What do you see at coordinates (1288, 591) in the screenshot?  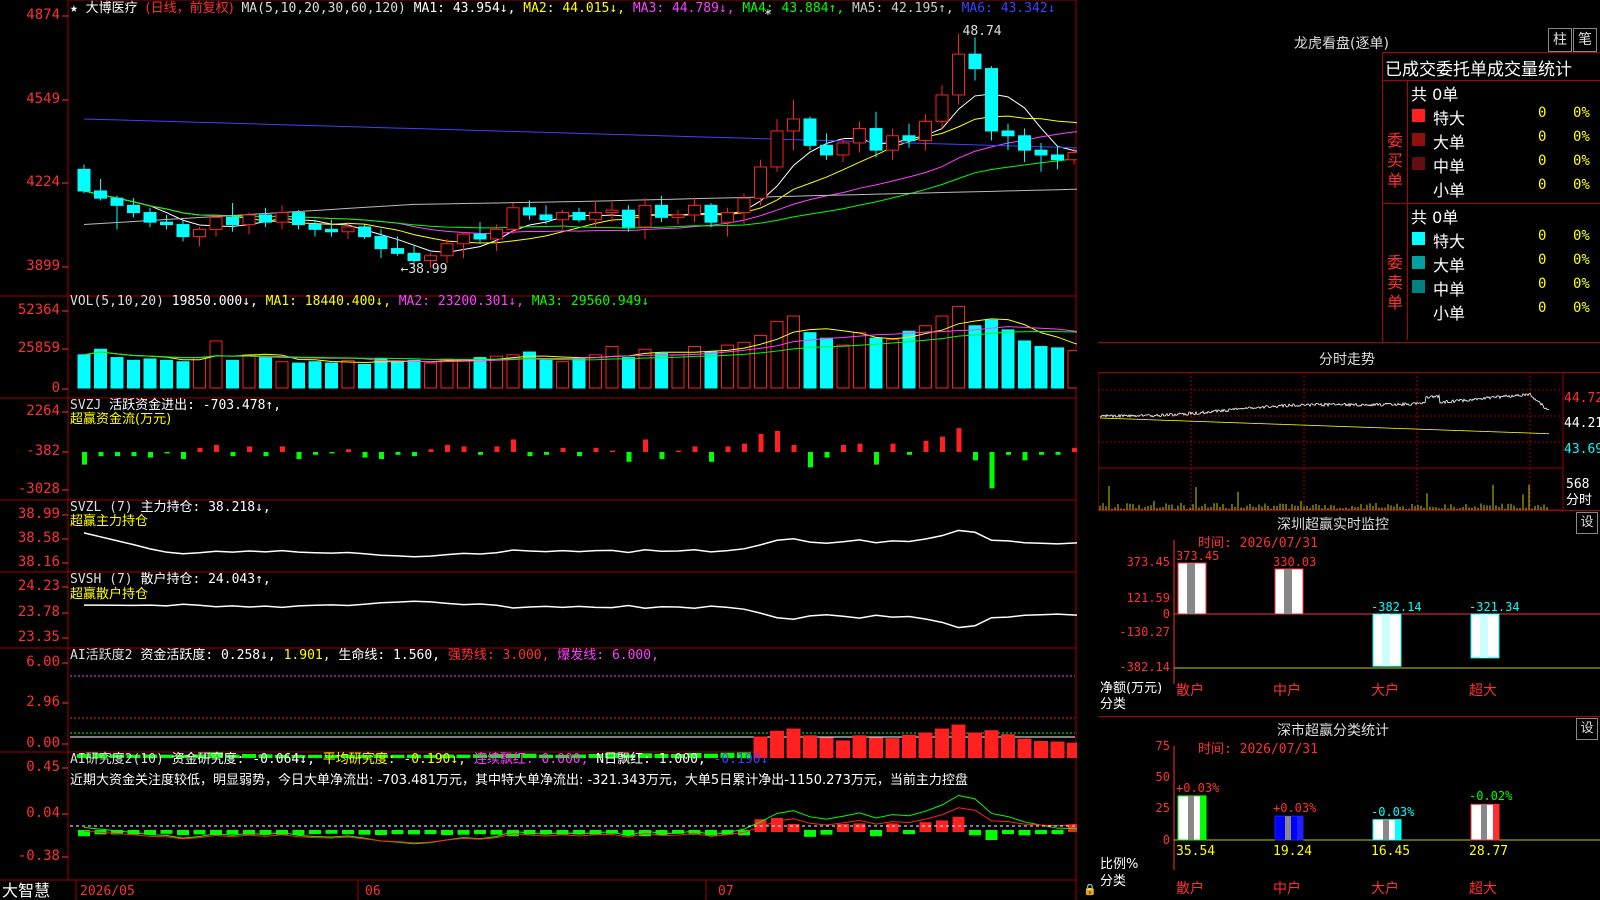 I see `sz-bar-shade` at bounding box center [1288, 591].